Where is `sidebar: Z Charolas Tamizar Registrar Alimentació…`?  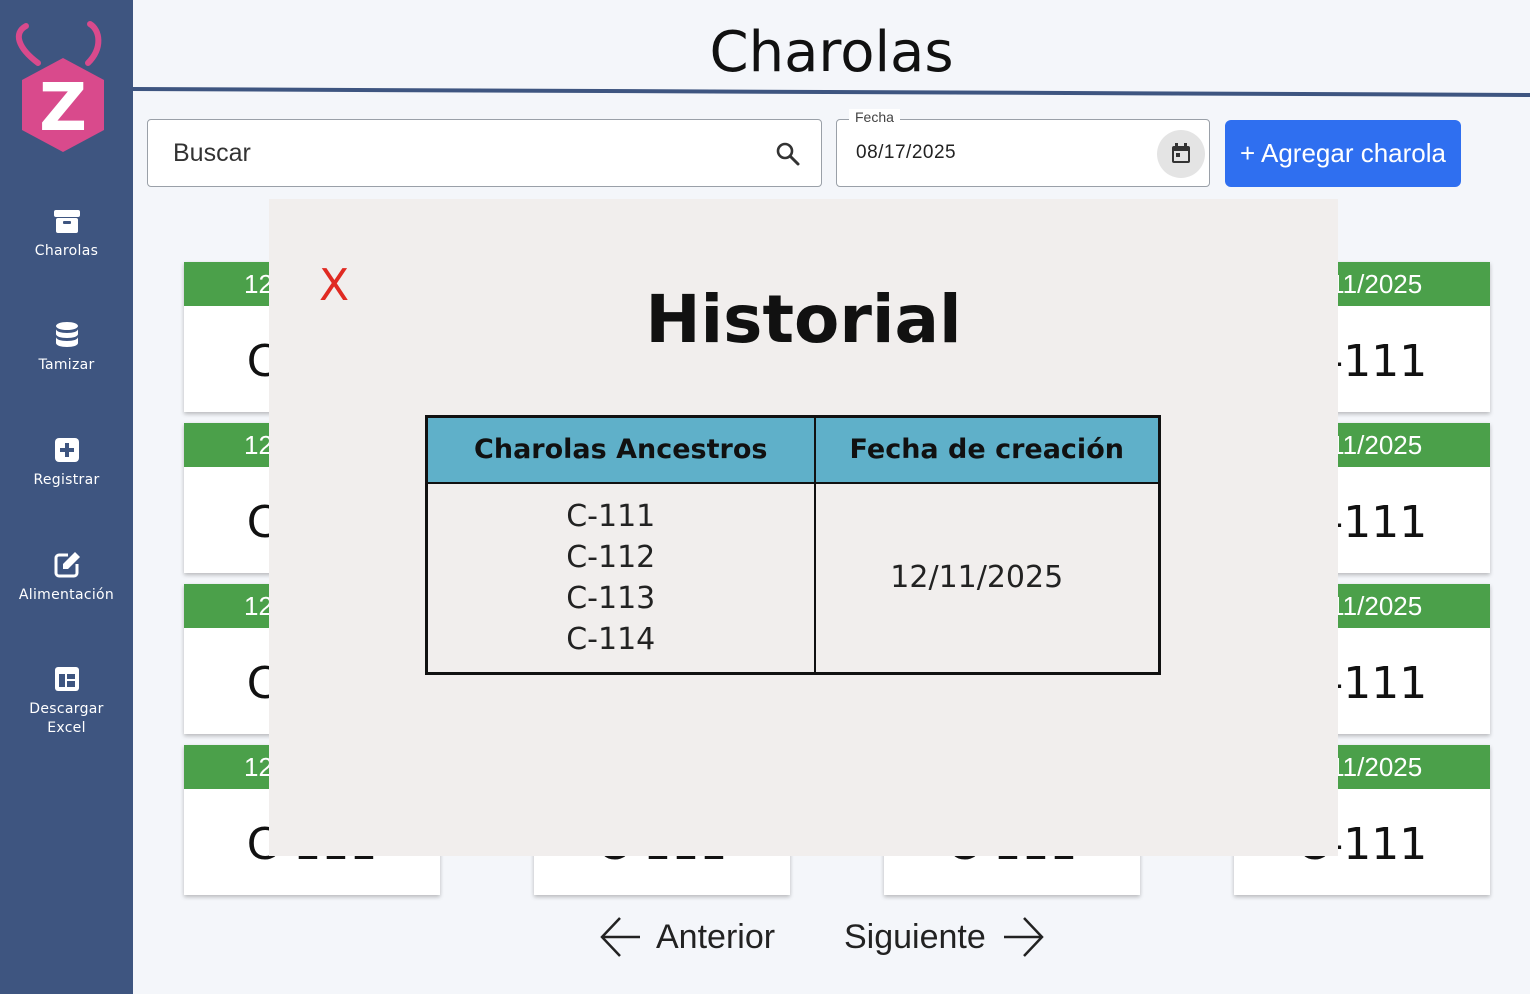
sidebar: Z Charolas Tamizar Registrar Alimentació… is located at coordinates (66, 497).